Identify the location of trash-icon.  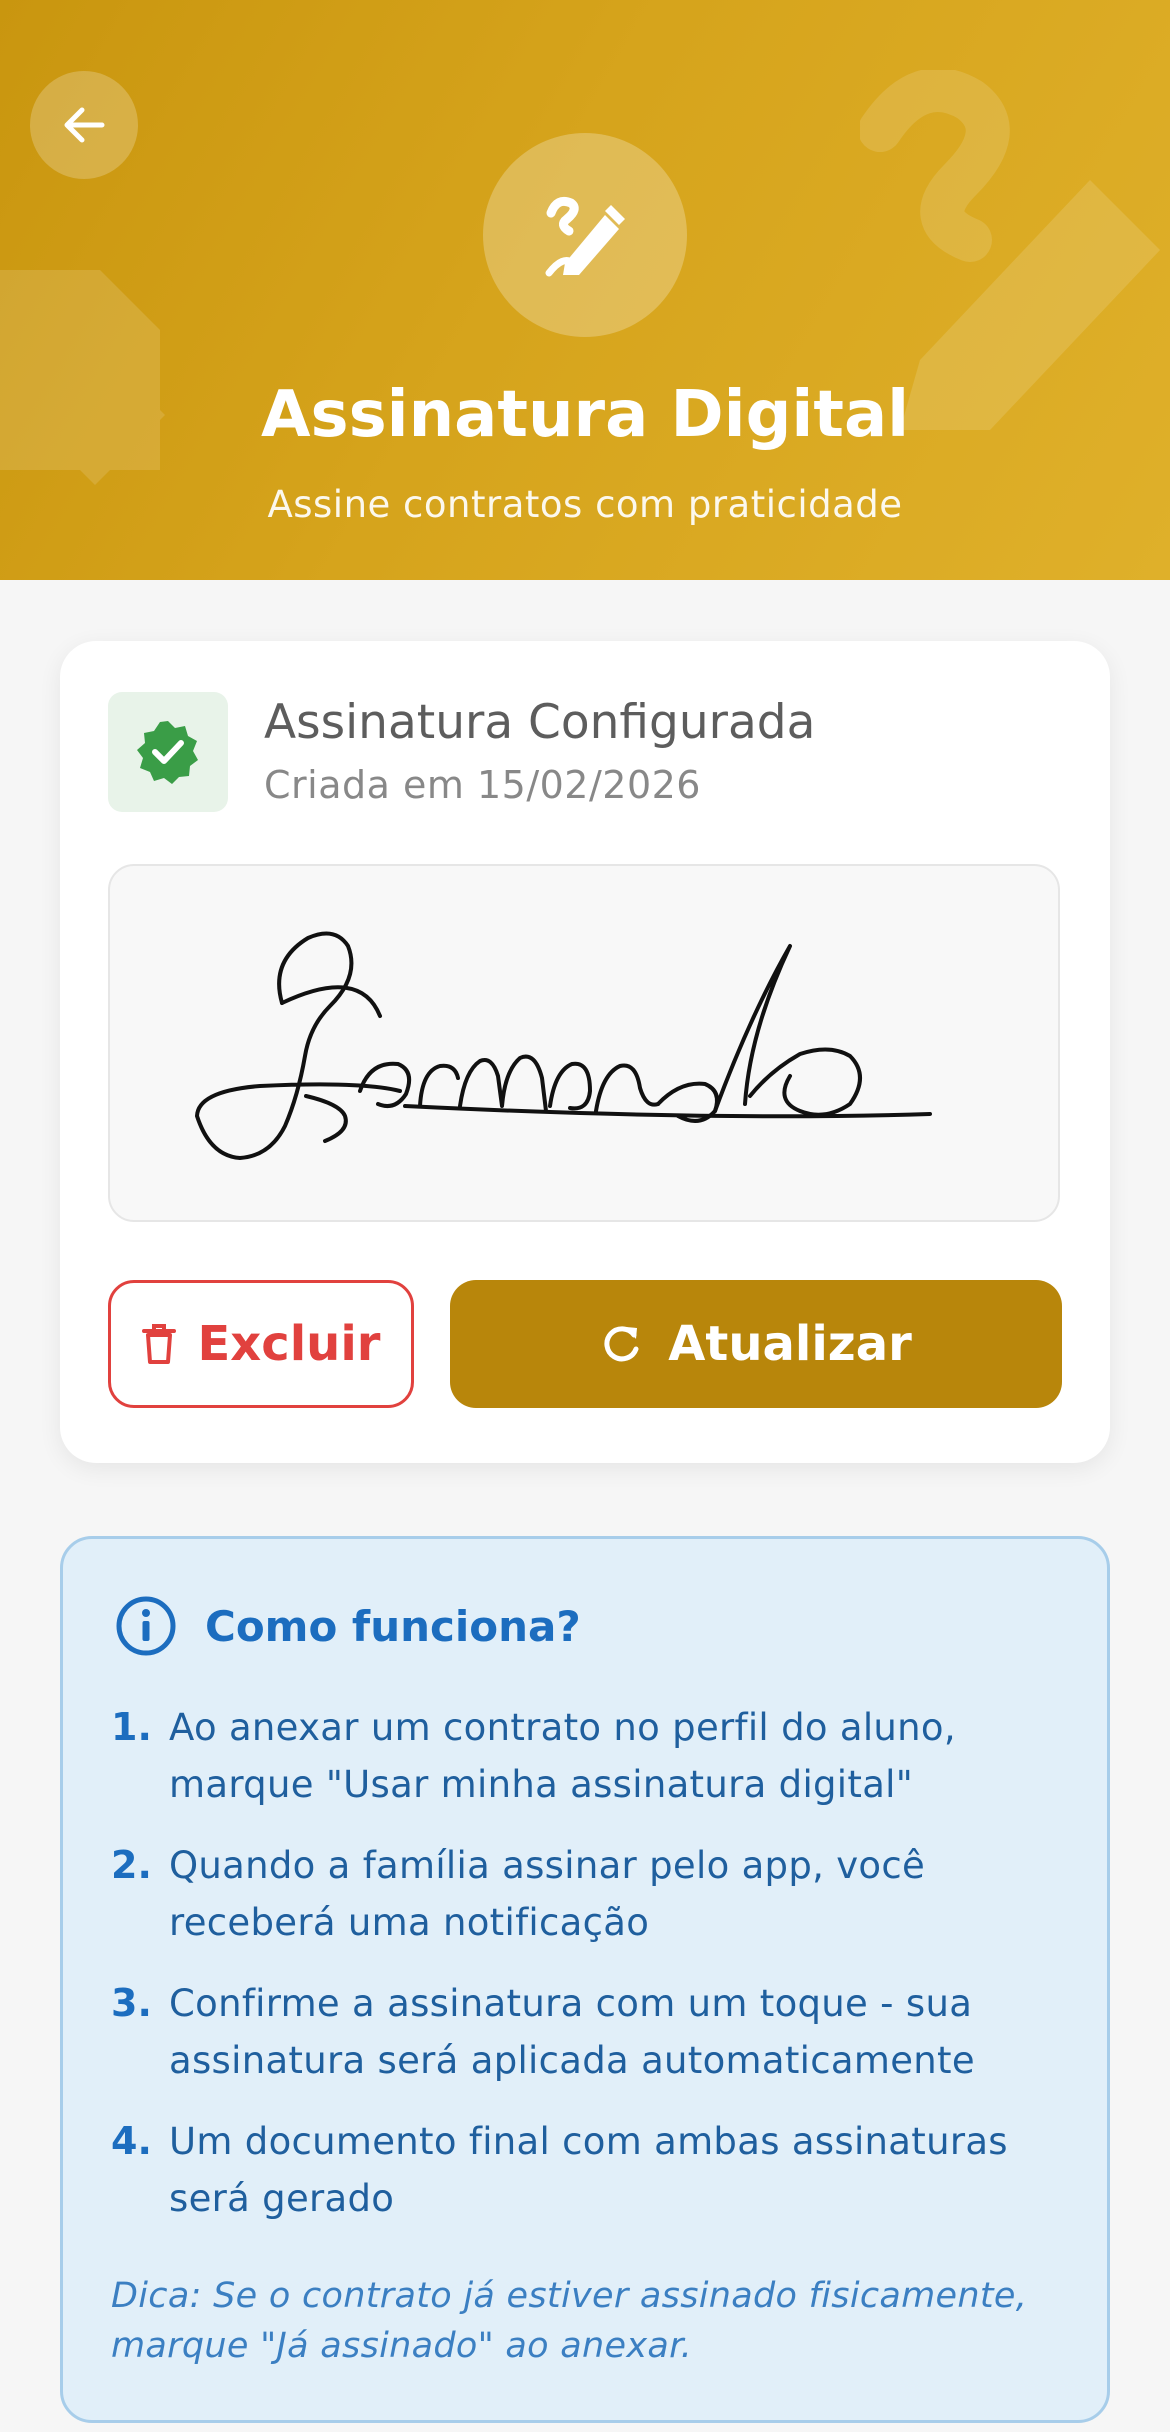
(158, 1344).